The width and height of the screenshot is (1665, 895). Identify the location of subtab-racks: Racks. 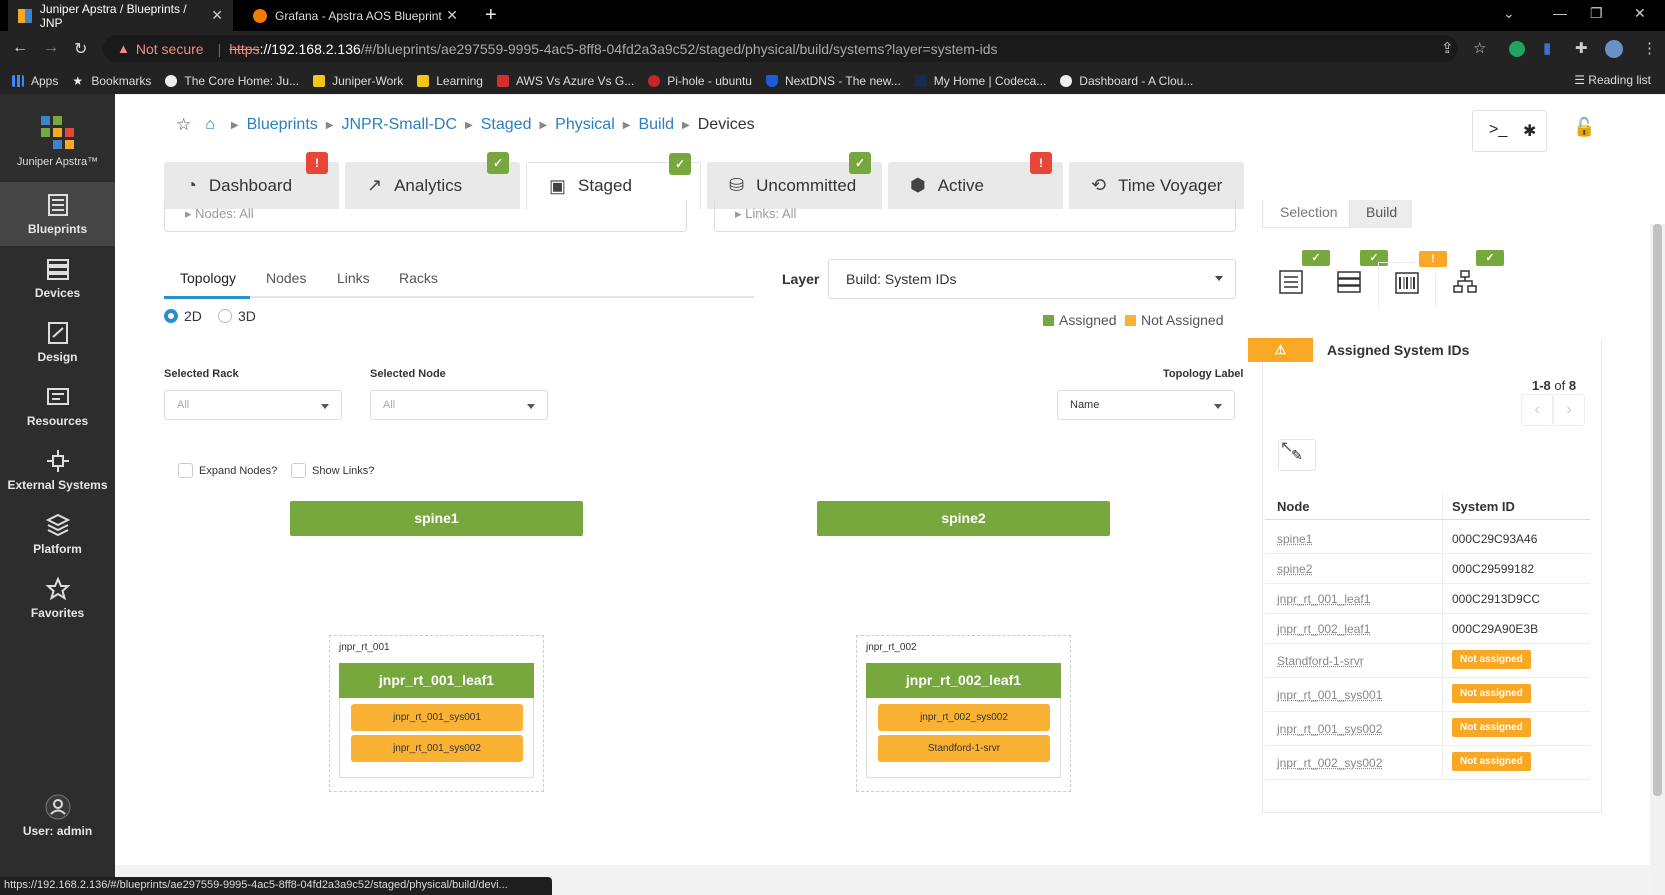
(418, 278).